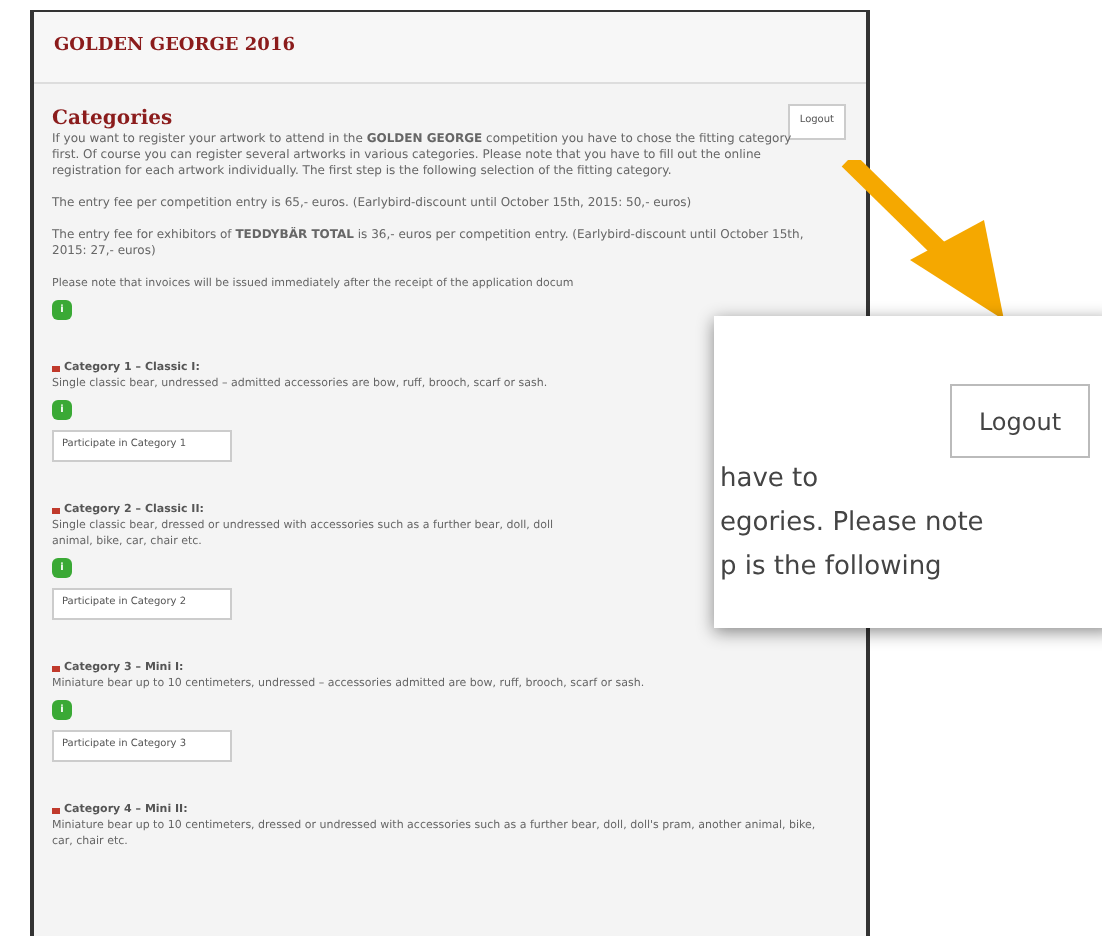  I want to click on site-title: GOLDEN GEORGE 2016, so click(175, 47).